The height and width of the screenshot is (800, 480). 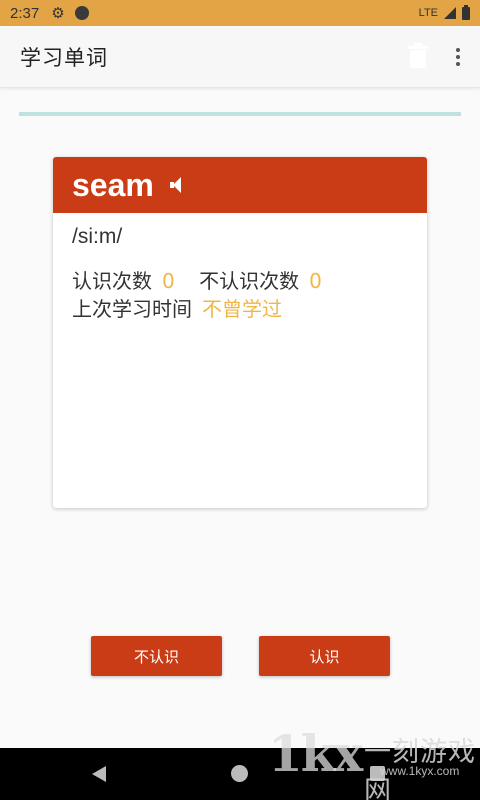 What do you see at coordinates (240, 13) in the screenshot?
I see `status-bar: 2:37 ⚙ LTE` at bounding box center [240, 13].